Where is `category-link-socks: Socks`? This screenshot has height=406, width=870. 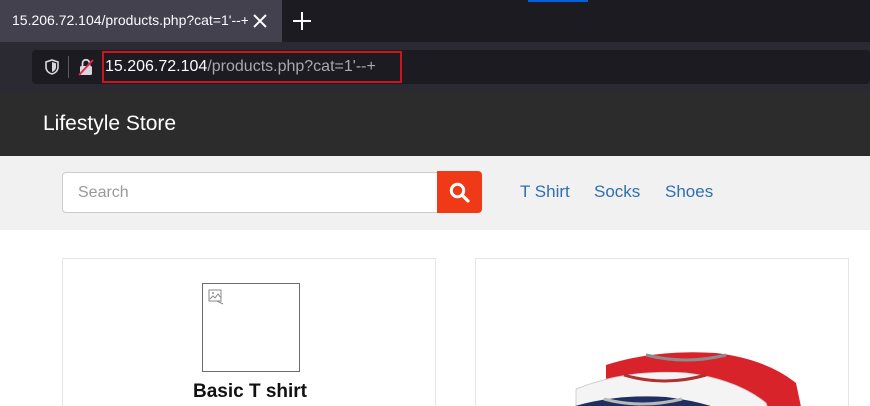
category-link-socks: Socks is located at coordinates (617, 192).